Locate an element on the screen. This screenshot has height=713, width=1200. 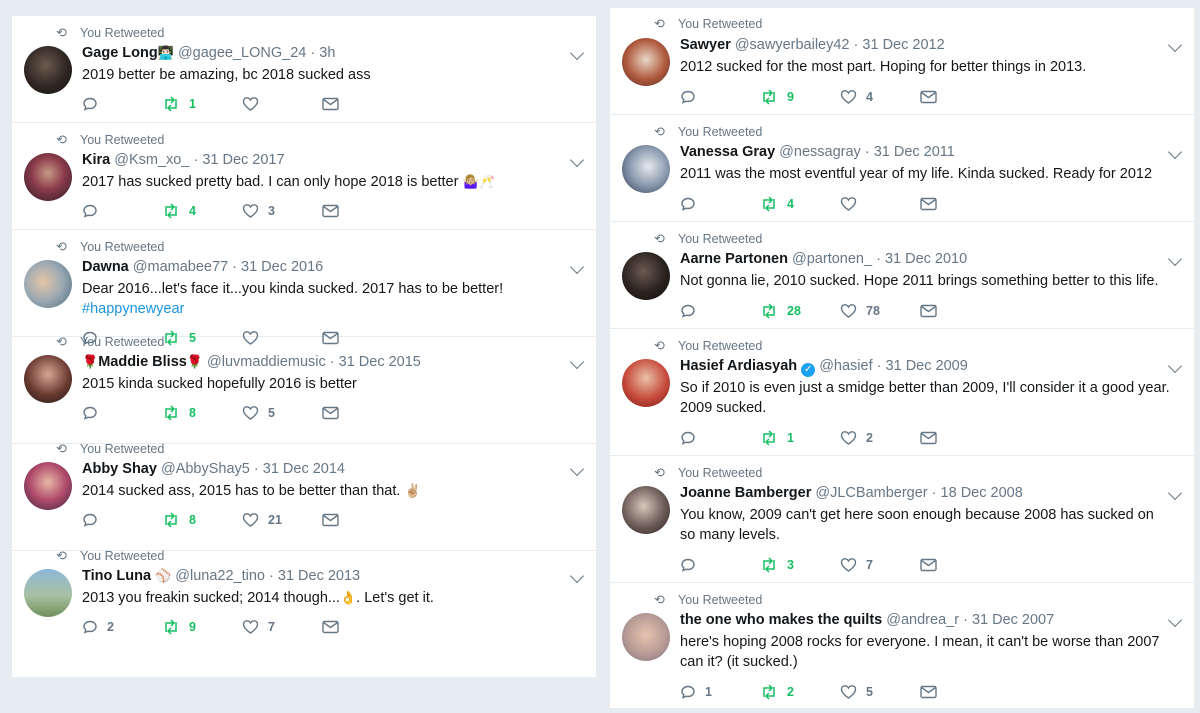
timestamp: 31 Dec 2010 is located at coordinates (926, 259).